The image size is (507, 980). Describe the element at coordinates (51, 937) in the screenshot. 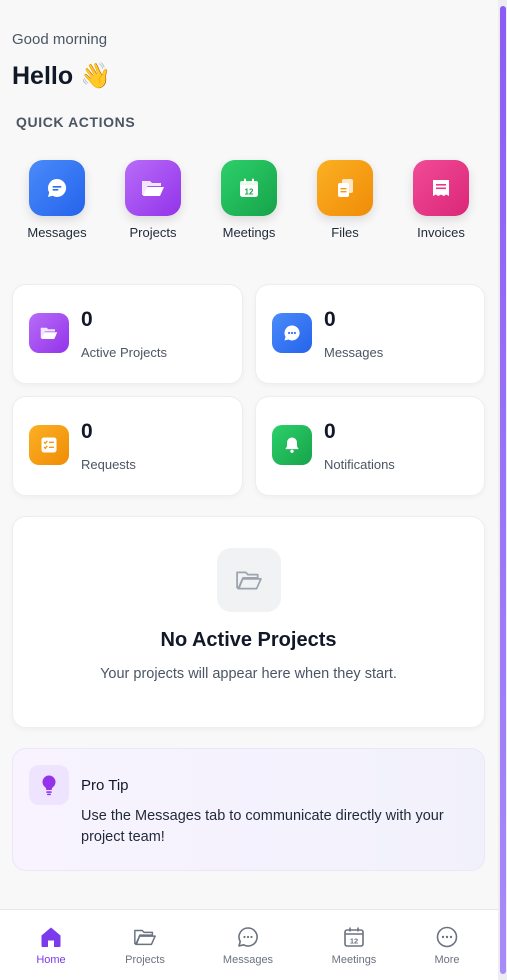

I see `home-icon` at that location.